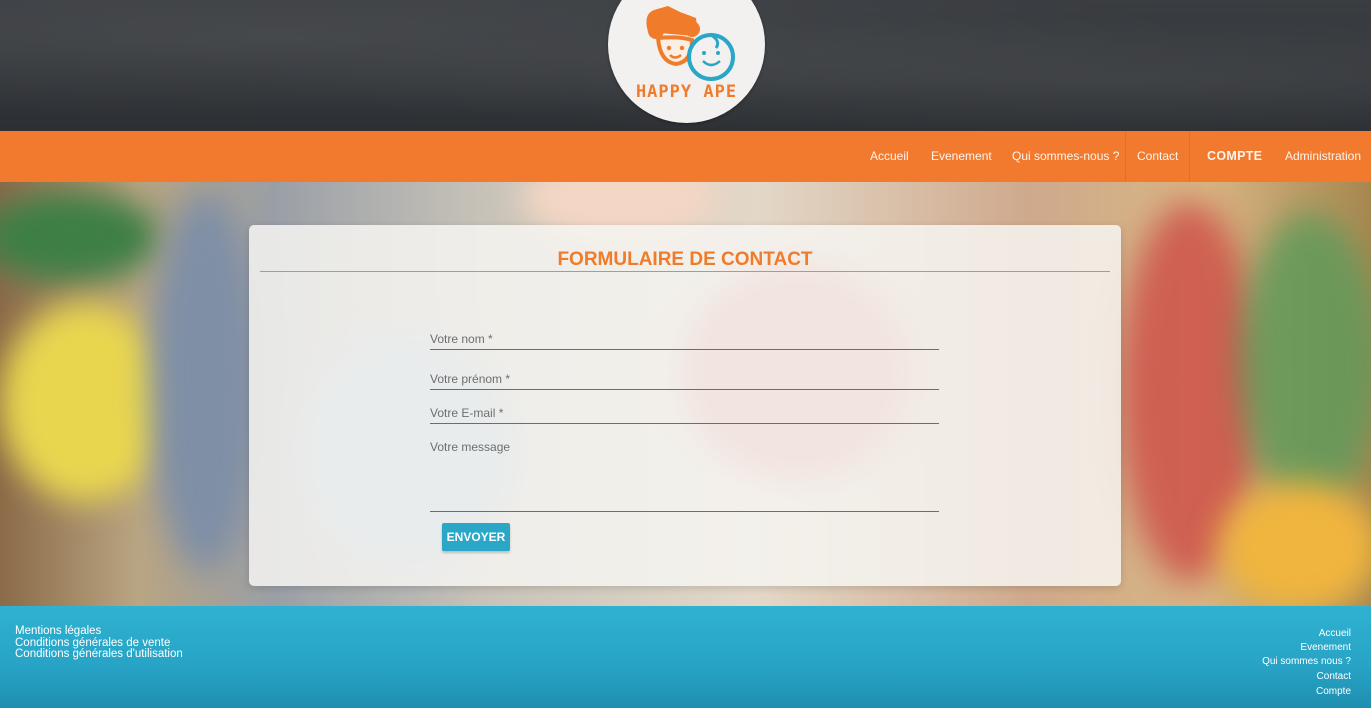 This screenshot has width=1371, height=708. I want to click on email-field: Votre E-mail *, so click(684, 413).